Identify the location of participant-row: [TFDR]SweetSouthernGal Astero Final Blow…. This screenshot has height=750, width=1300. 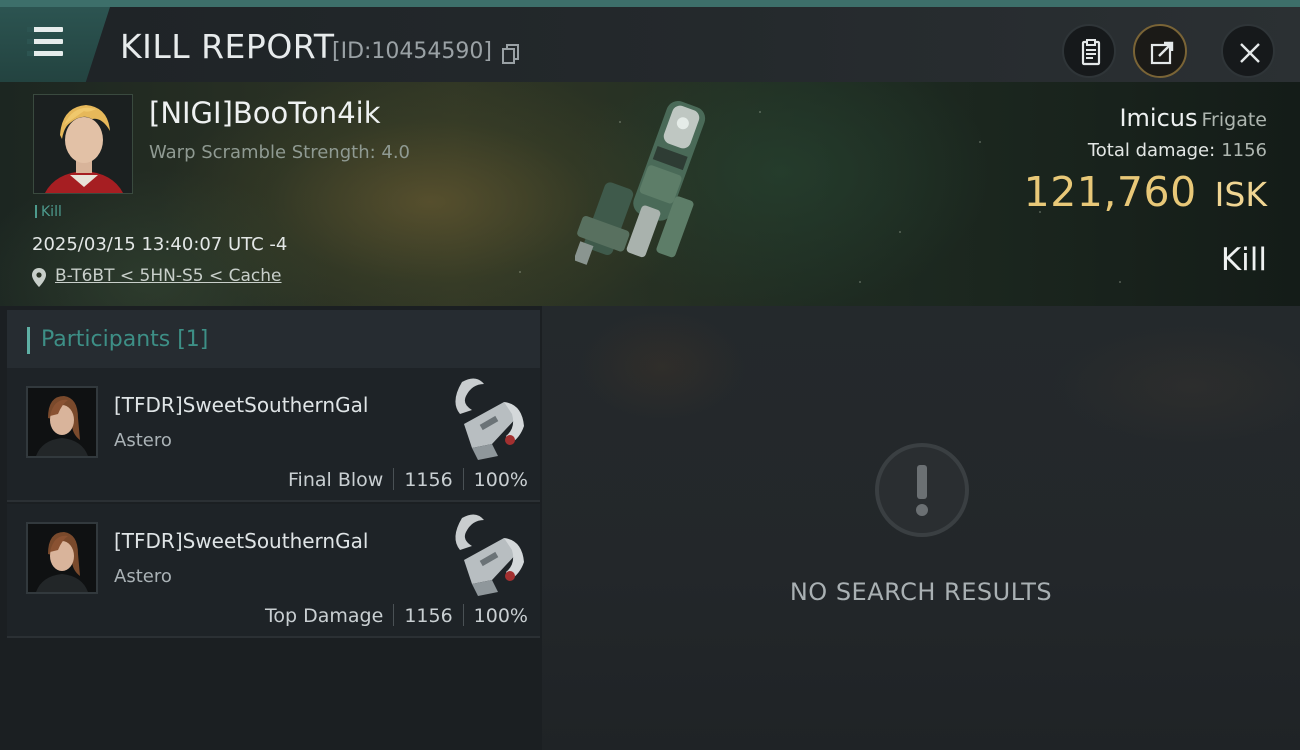
(273, 435).